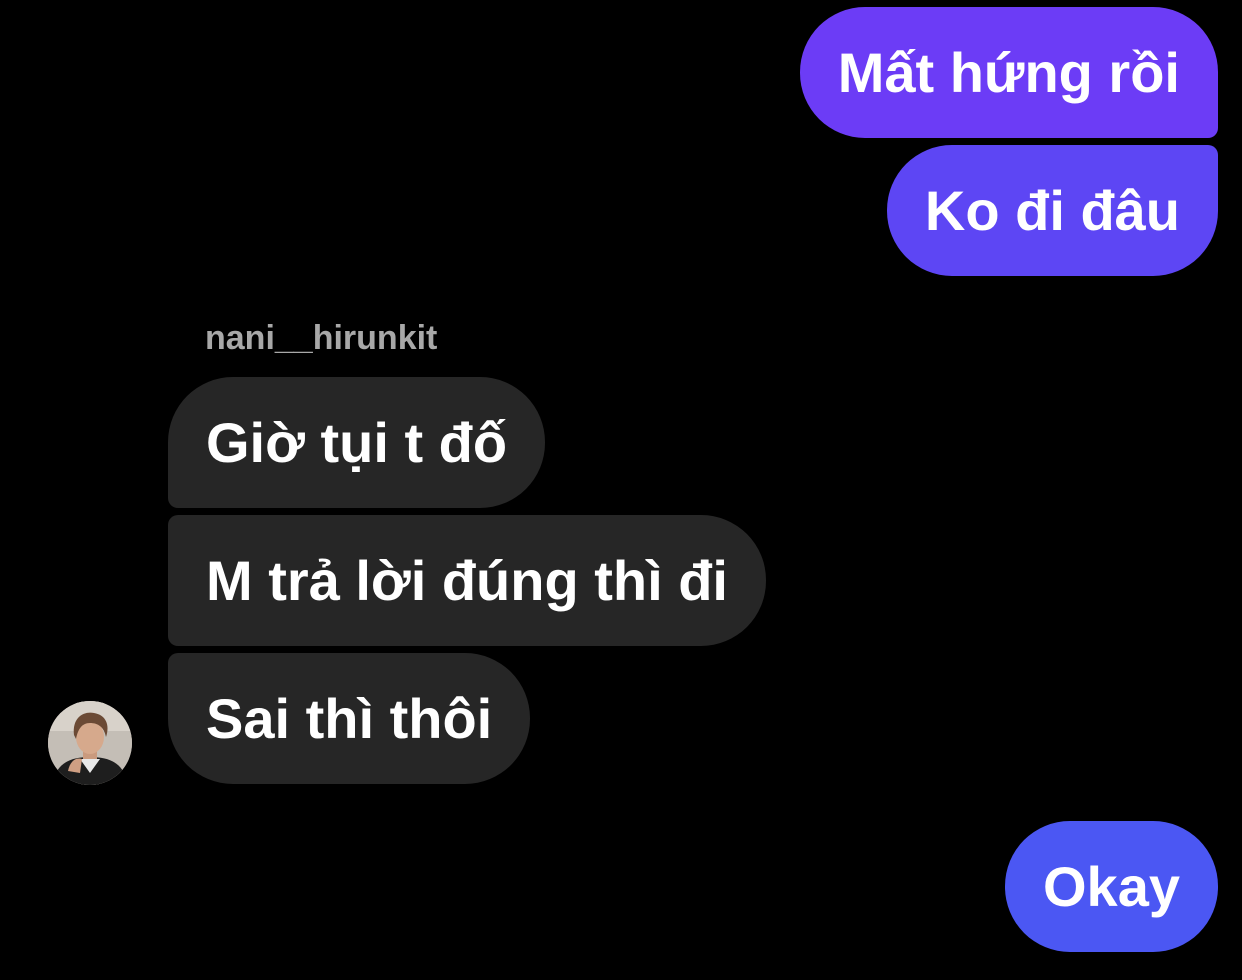 Image resolution: width=1242 pixels, height=980 pixels. I want to click on outgoing-message-bubble: Okay, so click(1111, 886).